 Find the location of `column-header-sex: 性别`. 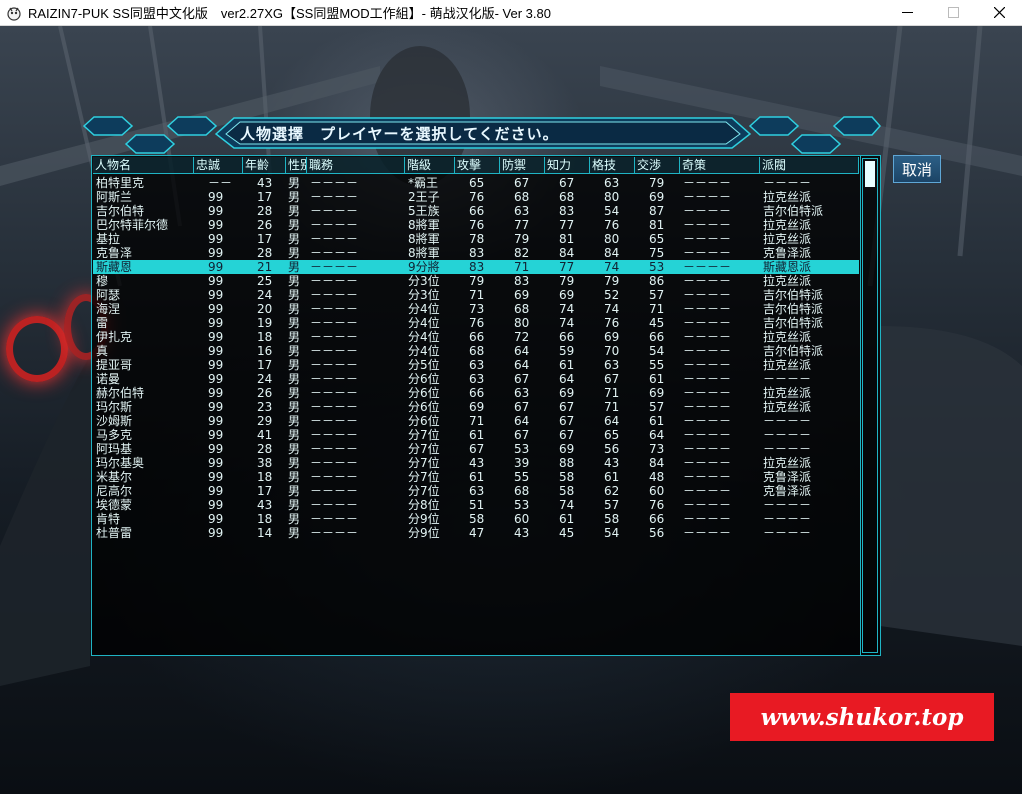

column-header-sex: 性别 is located at coordinates (296, 165).